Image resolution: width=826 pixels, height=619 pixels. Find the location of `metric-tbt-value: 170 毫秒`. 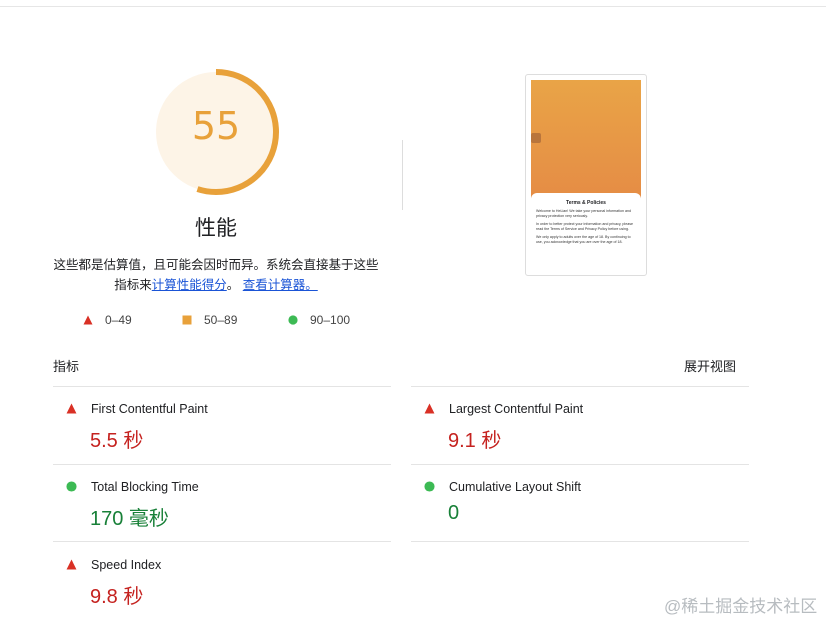

metric-tbt-value: 170 毫秒 is located at coordinates (129, 519).